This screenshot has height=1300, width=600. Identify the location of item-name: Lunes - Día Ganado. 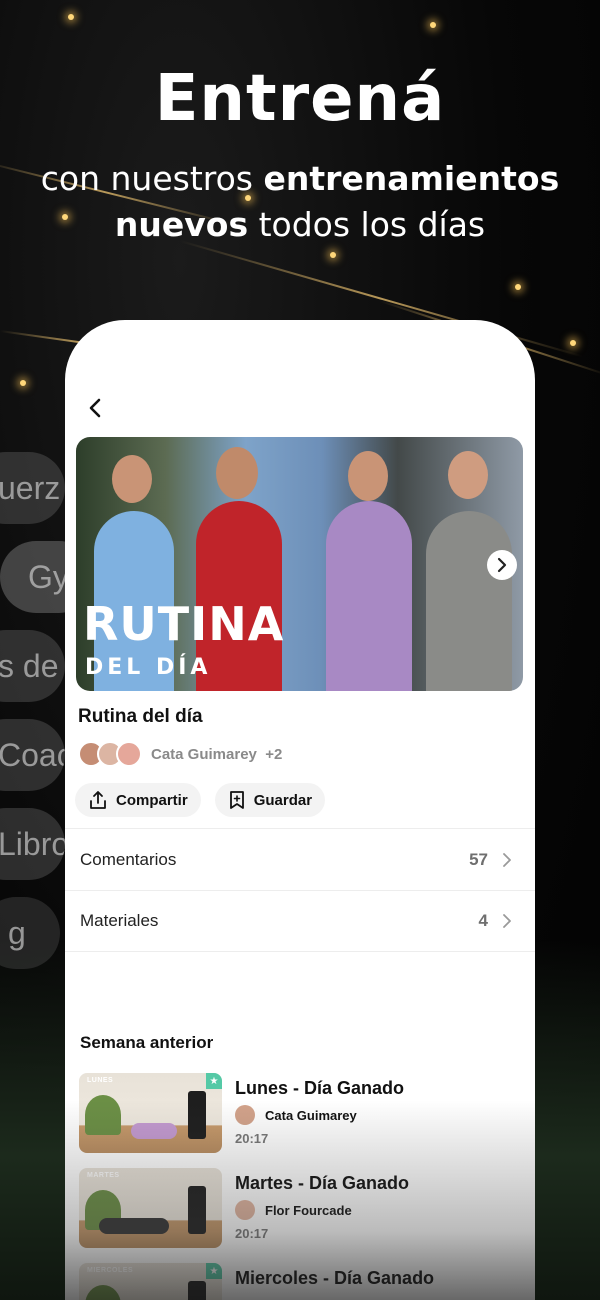
(320, 1088).